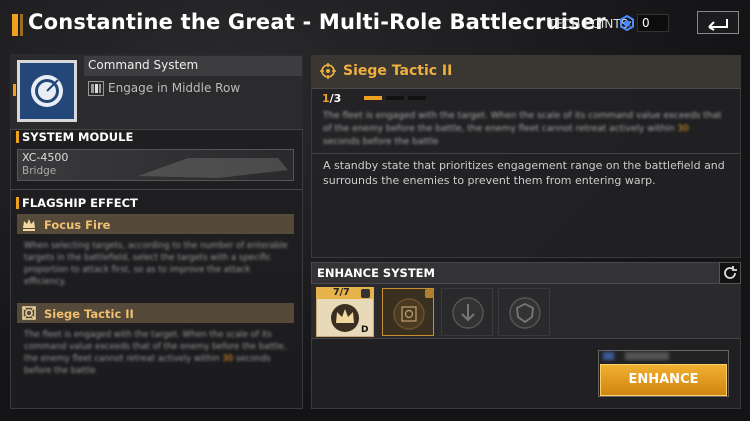  What do you see at coordinates (21, 25) in the screenshot?
I see `title-accent-secondary` at bounding box center [21, 25].